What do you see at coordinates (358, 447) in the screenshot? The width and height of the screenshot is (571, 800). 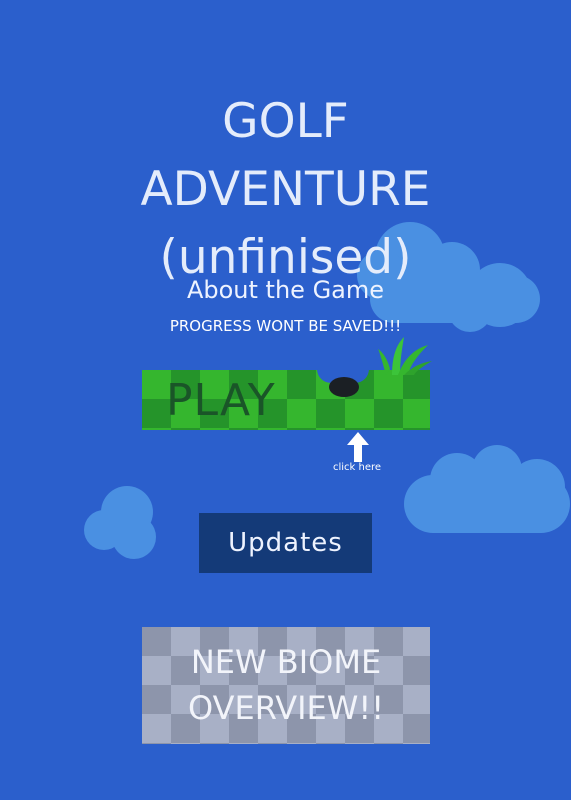 I see `up-arrow-icon` at bounding box center [358, 447].